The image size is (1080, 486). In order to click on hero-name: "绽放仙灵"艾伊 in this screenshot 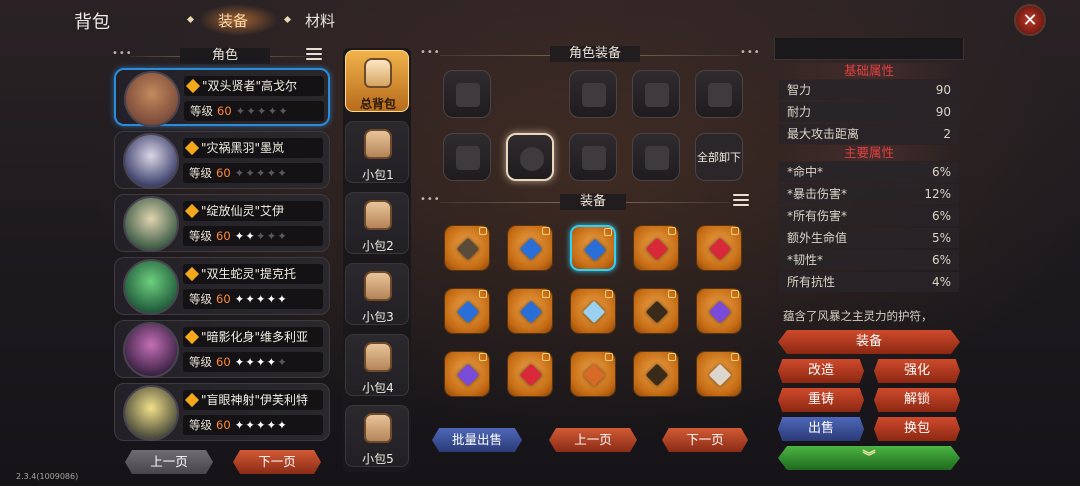, I will do `click(243, 211)`.